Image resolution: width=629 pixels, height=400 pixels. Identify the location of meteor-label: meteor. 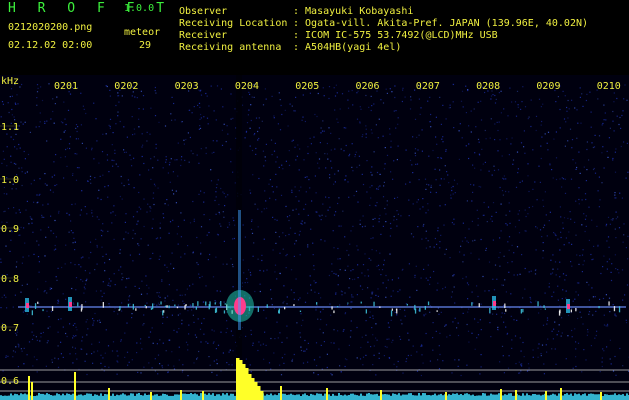
(142, 32).